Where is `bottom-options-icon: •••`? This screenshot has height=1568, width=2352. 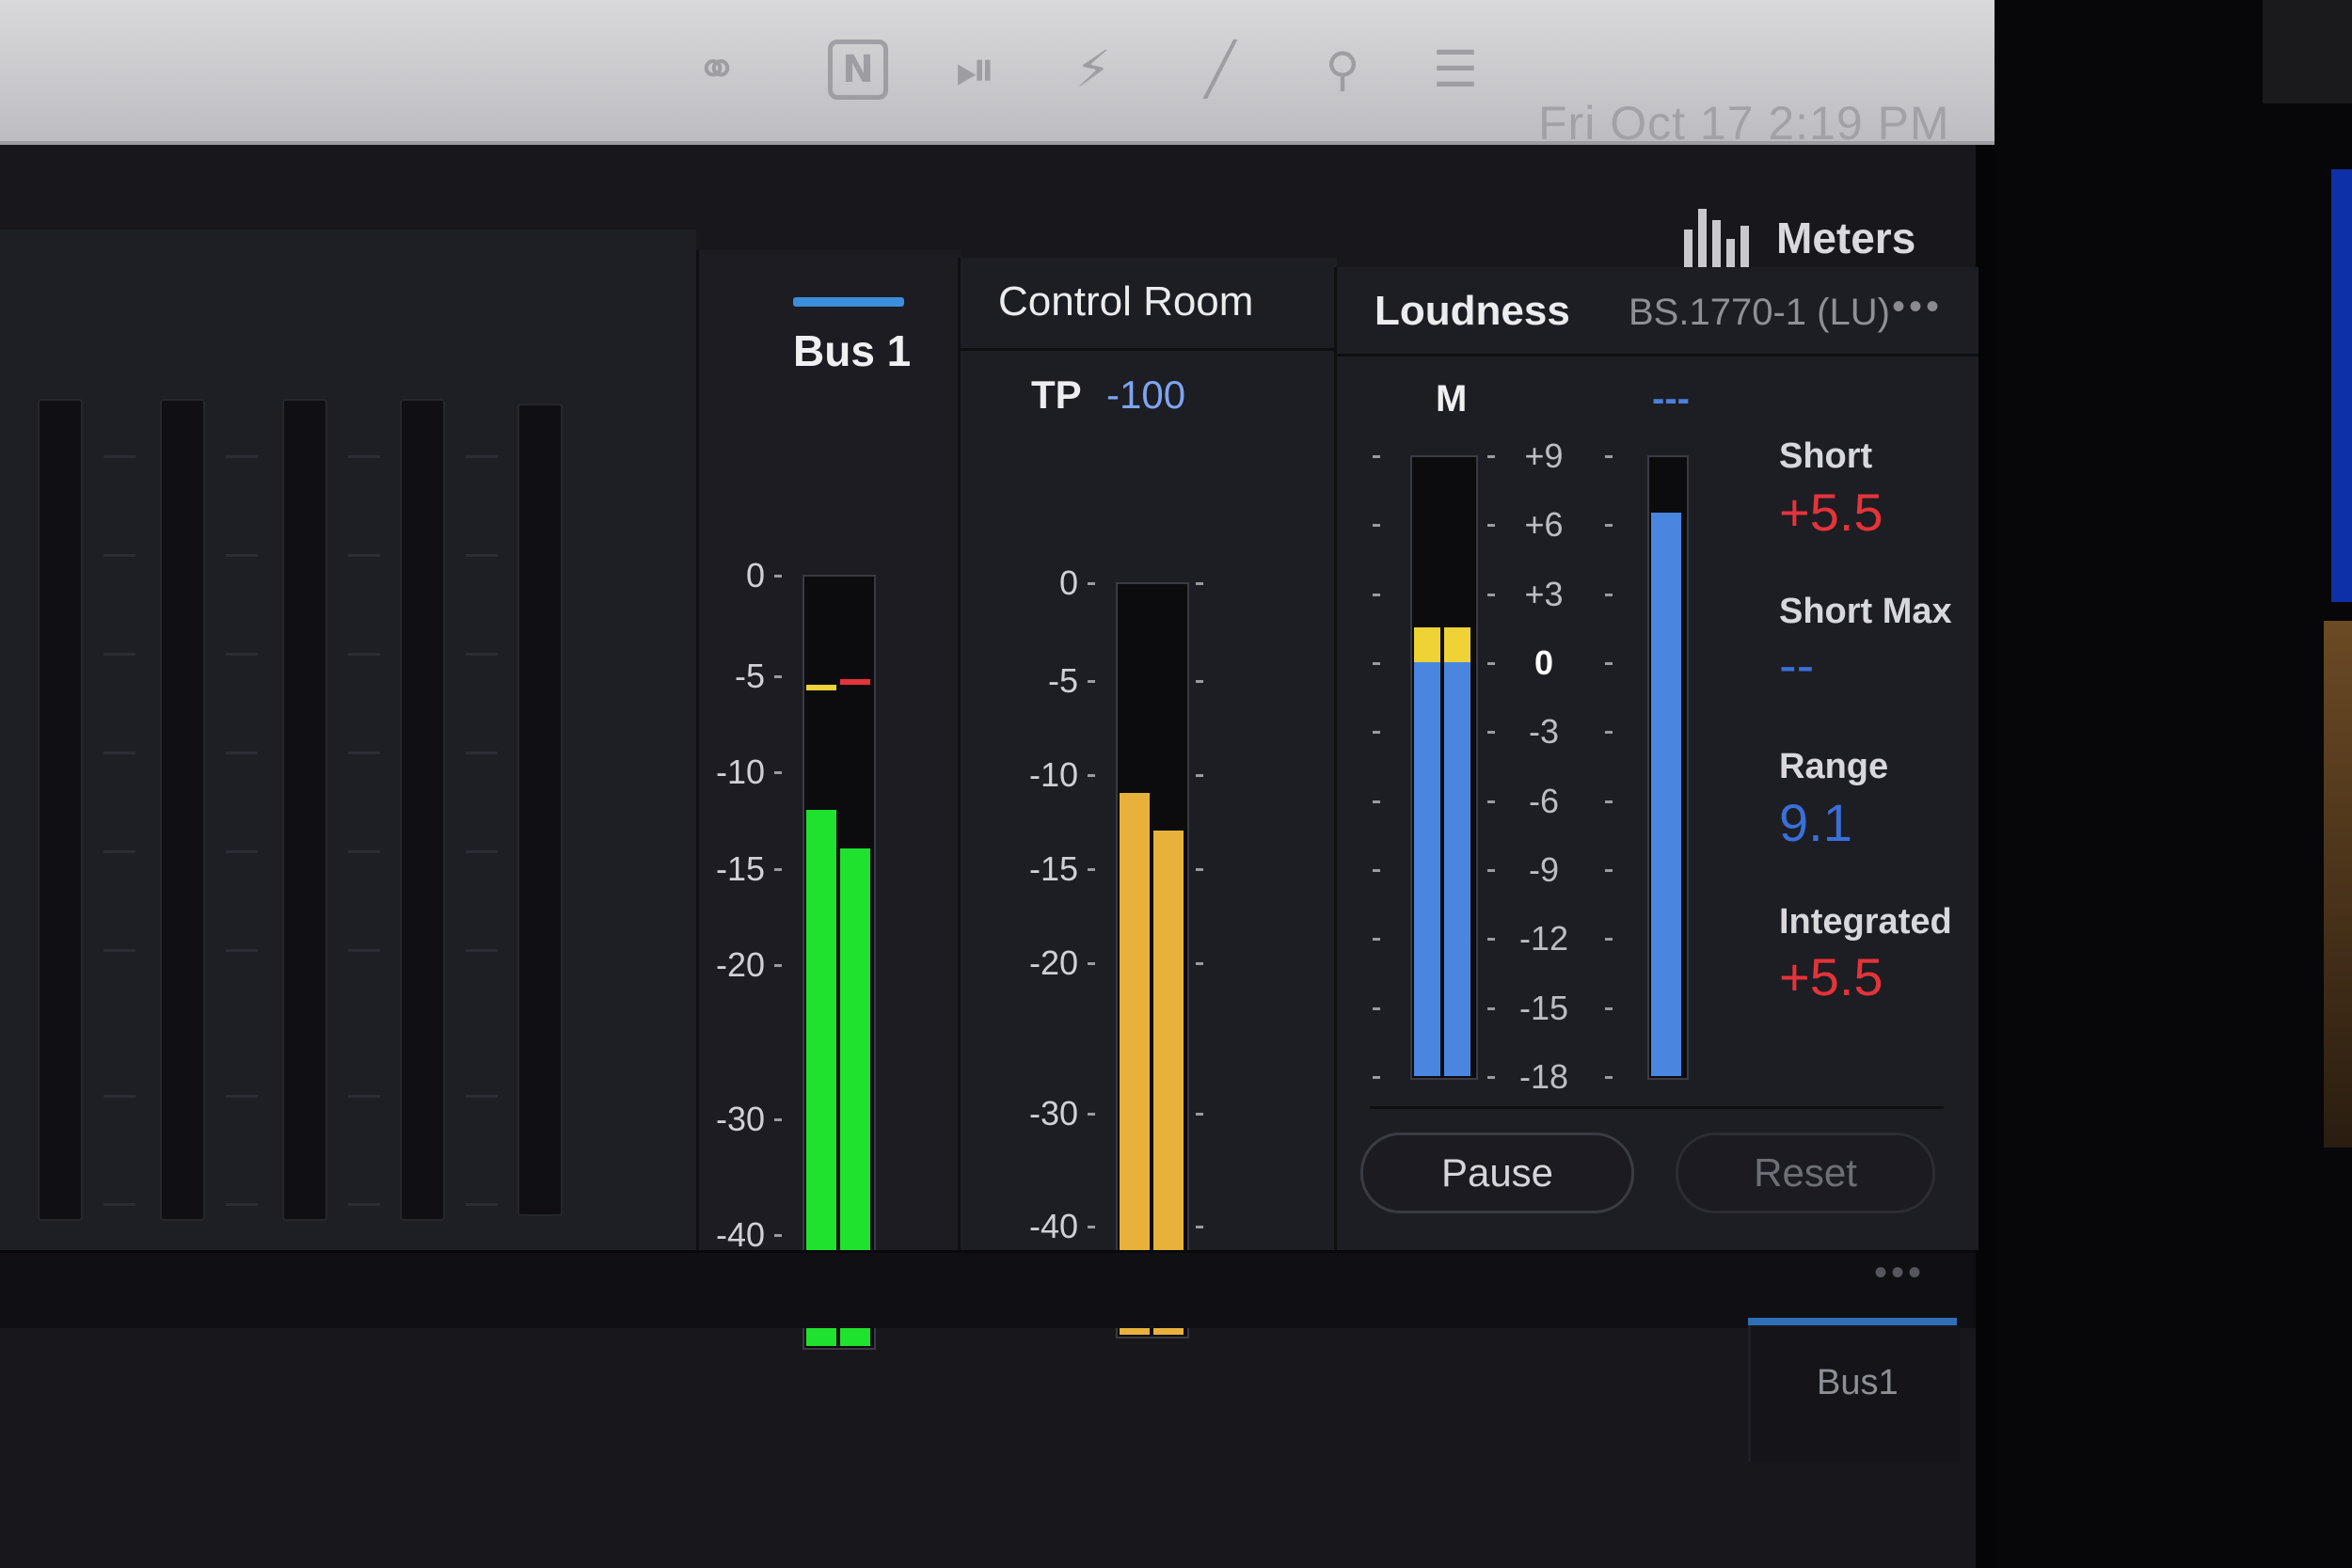
bottom-options-icon: ••• is located at coordinates (1899, 1273).